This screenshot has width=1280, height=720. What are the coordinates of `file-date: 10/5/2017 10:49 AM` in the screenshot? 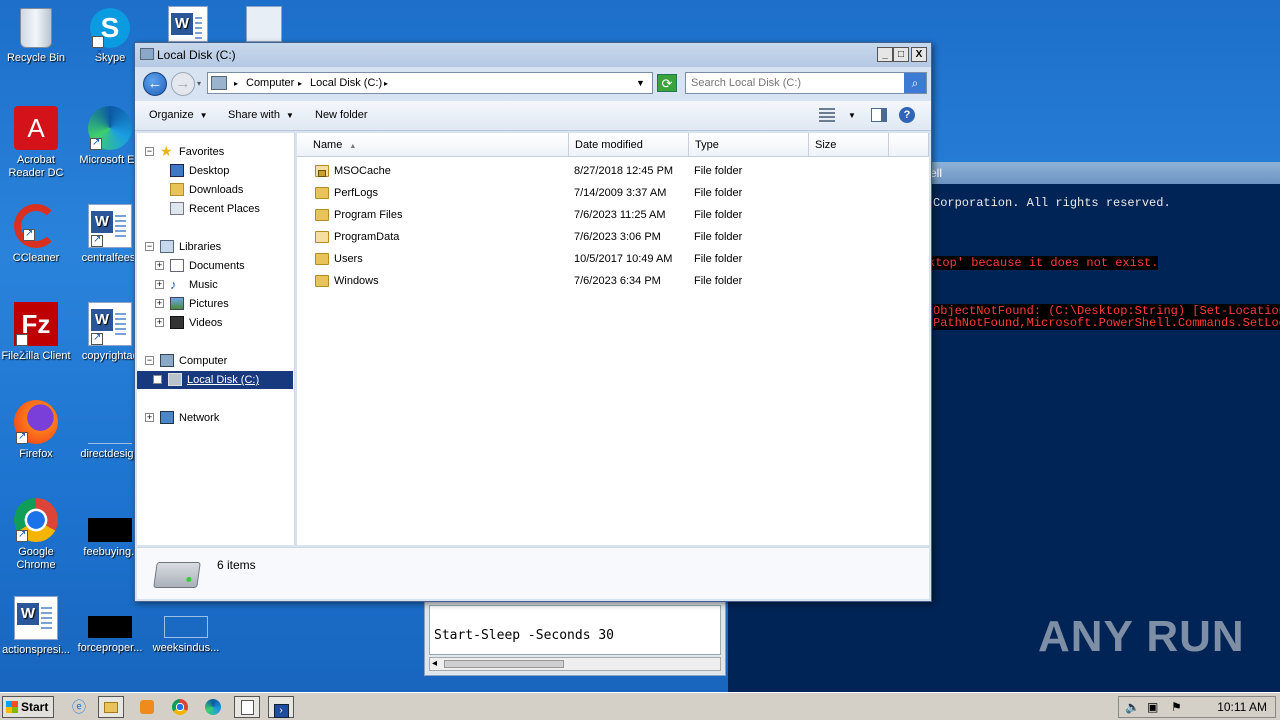 It's located at (623, 259).